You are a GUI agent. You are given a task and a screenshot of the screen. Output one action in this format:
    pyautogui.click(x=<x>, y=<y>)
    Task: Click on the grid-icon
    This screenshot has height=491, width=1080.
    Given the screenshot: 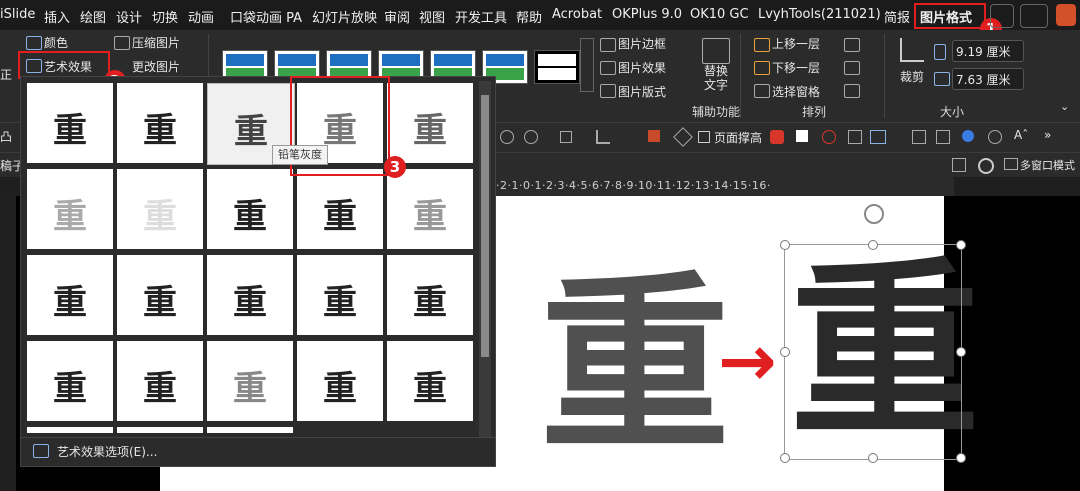 What is the action you would take?
    pyautogui.click(x=919, y=137)
    